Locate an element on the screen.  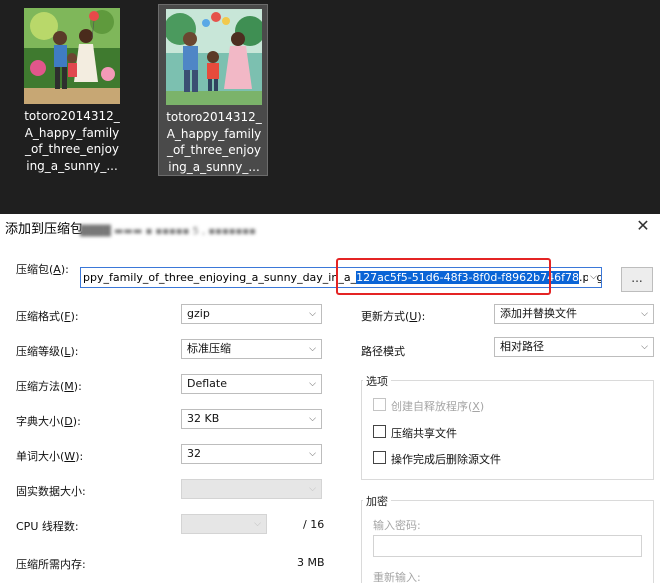
sfx-checkbox is located at coordinates (379, 404).